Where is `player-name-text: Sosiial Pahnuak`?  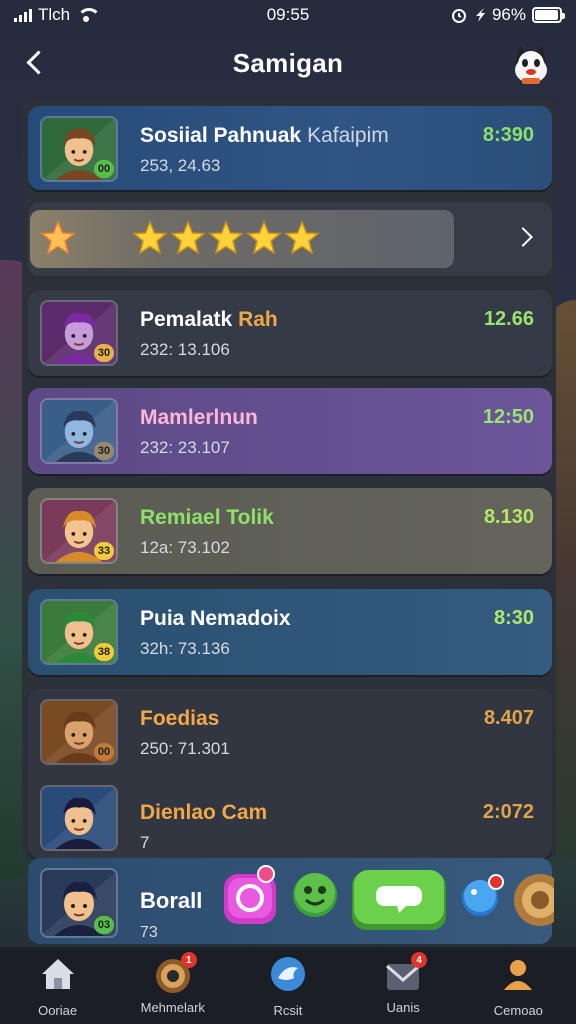 player-name-text: Sosiial Pahnuak is located at coordinates (221, 135).